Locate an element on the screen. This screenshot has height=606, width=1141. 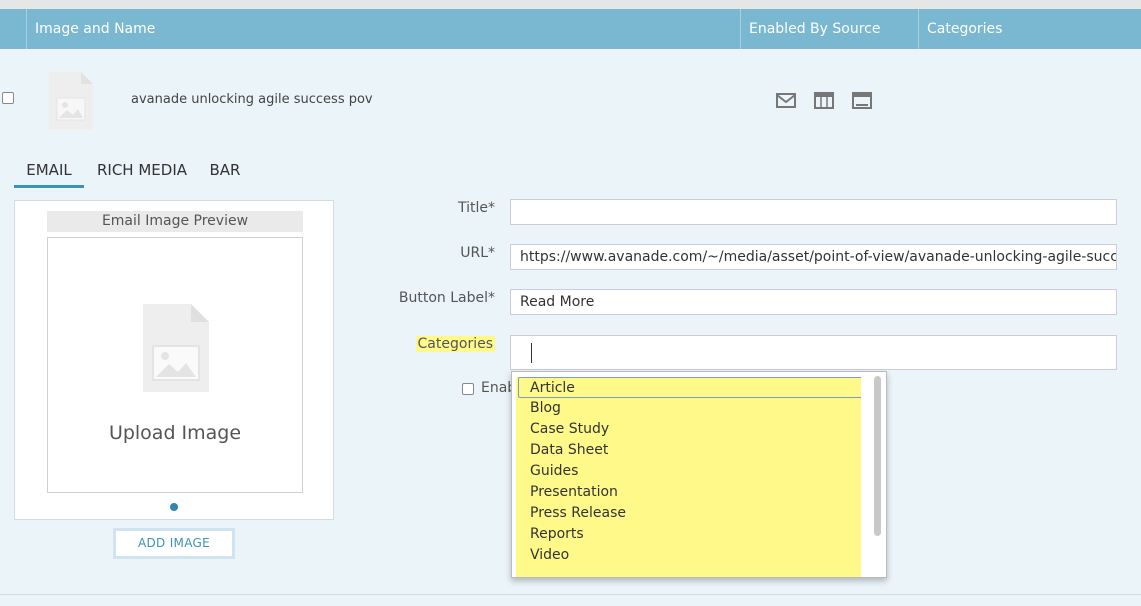
header-enabled-by-source: Enabled By Source is located at coordinates (810, 29).